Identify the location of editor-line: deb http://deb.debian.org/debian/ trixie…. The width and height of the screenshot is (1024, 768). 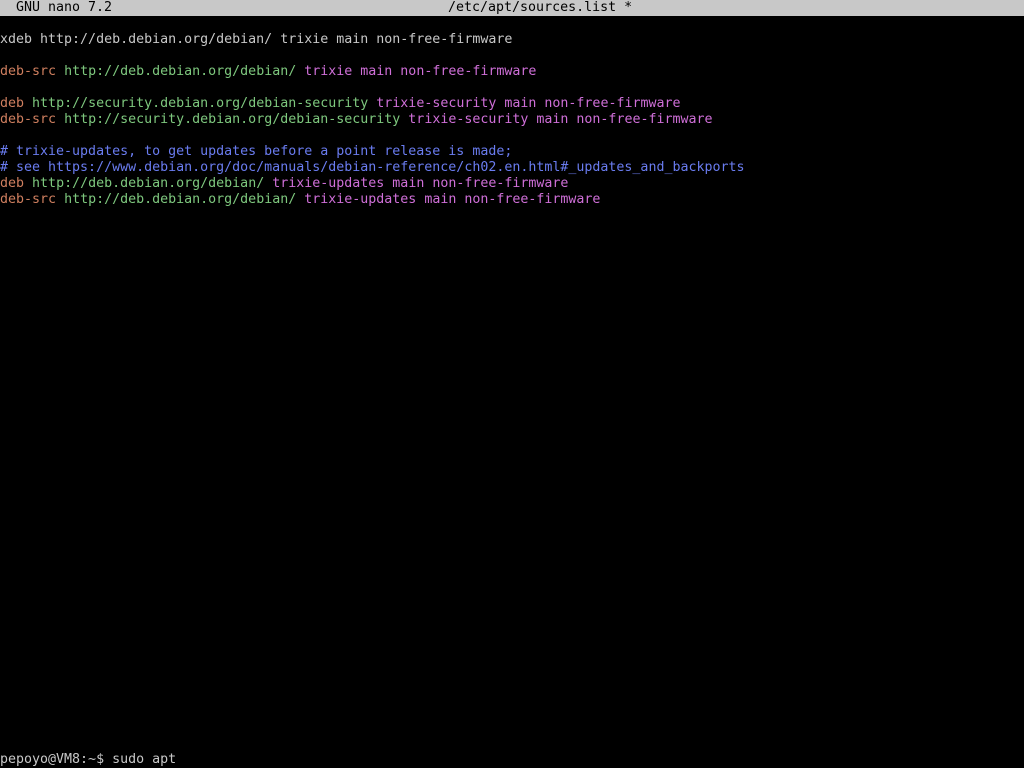
(512, 184).